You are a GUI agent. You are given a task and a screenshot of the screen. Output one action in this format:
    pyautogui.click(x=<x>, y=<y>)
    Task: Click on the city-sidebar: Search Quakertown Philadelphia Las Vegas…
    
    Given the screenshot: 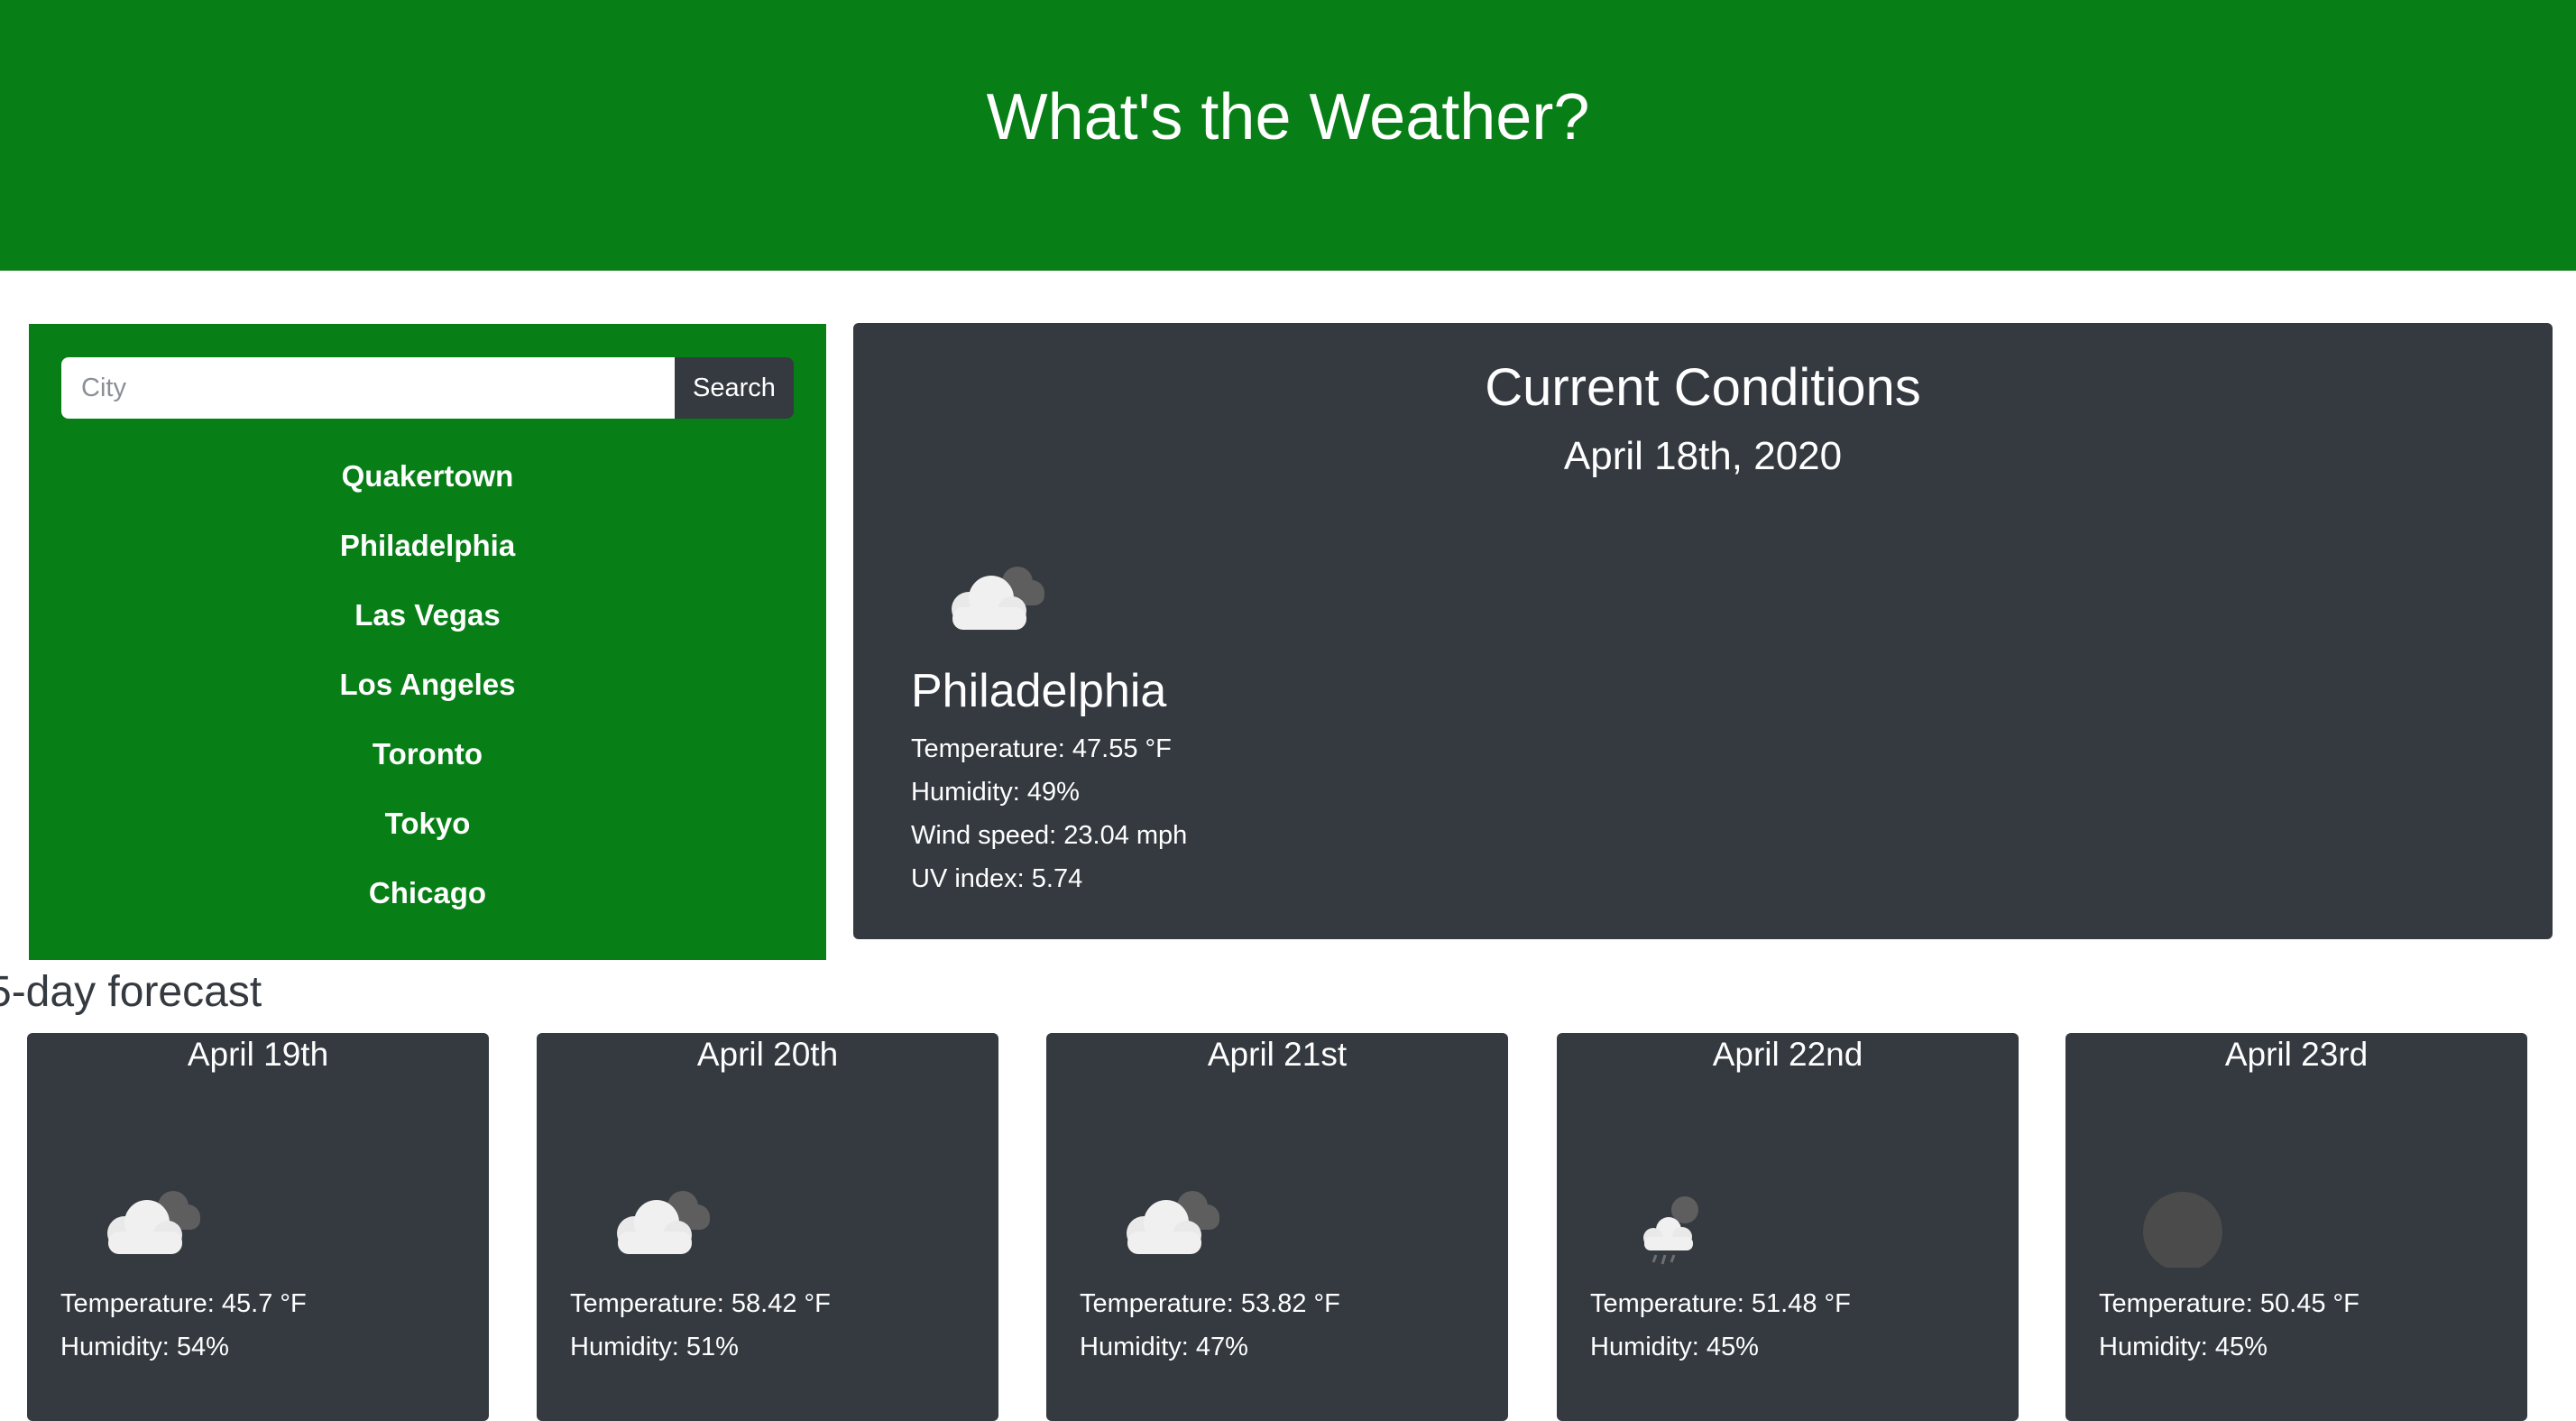 What is the action you would take?
    pyautogui.click(x=428, y=642)
    